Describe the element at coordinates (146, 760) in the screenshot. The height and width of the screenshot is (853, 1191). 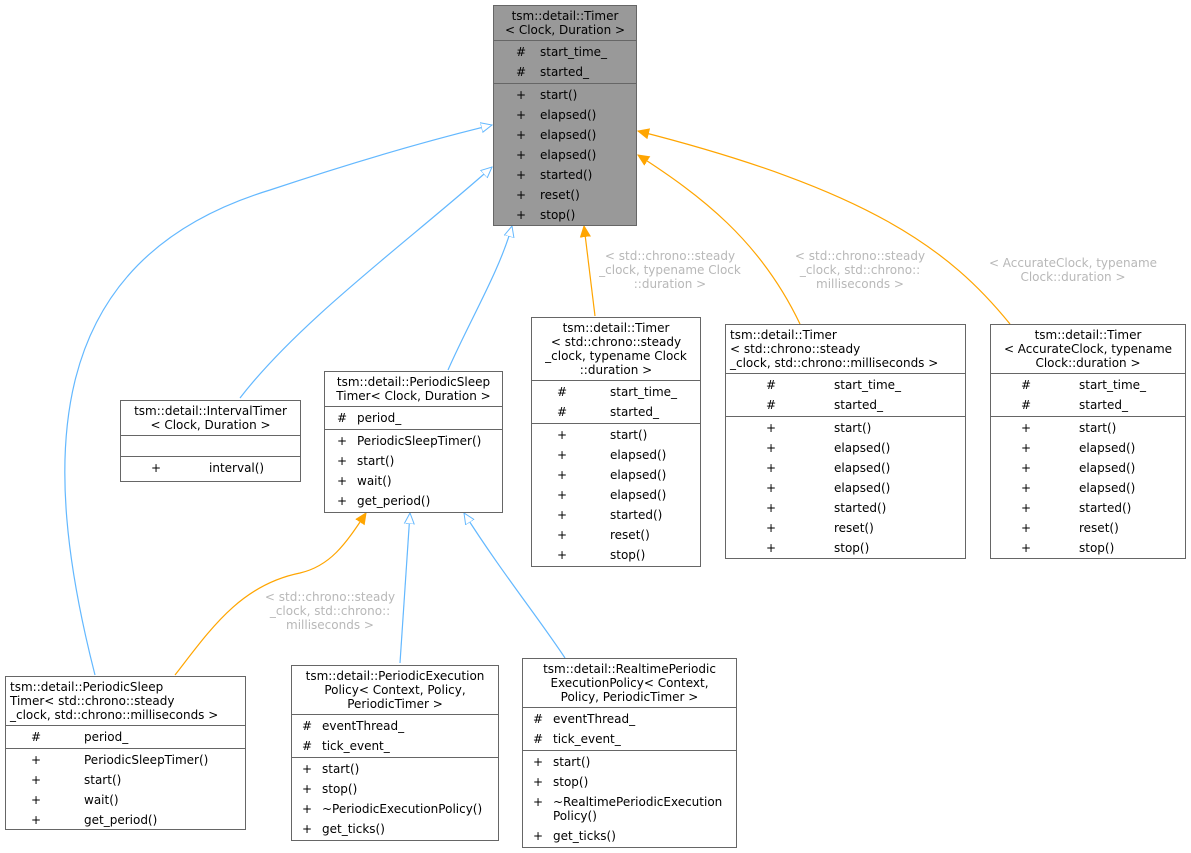
I see `member-name: PeriodicSleepTimer()` at that location.